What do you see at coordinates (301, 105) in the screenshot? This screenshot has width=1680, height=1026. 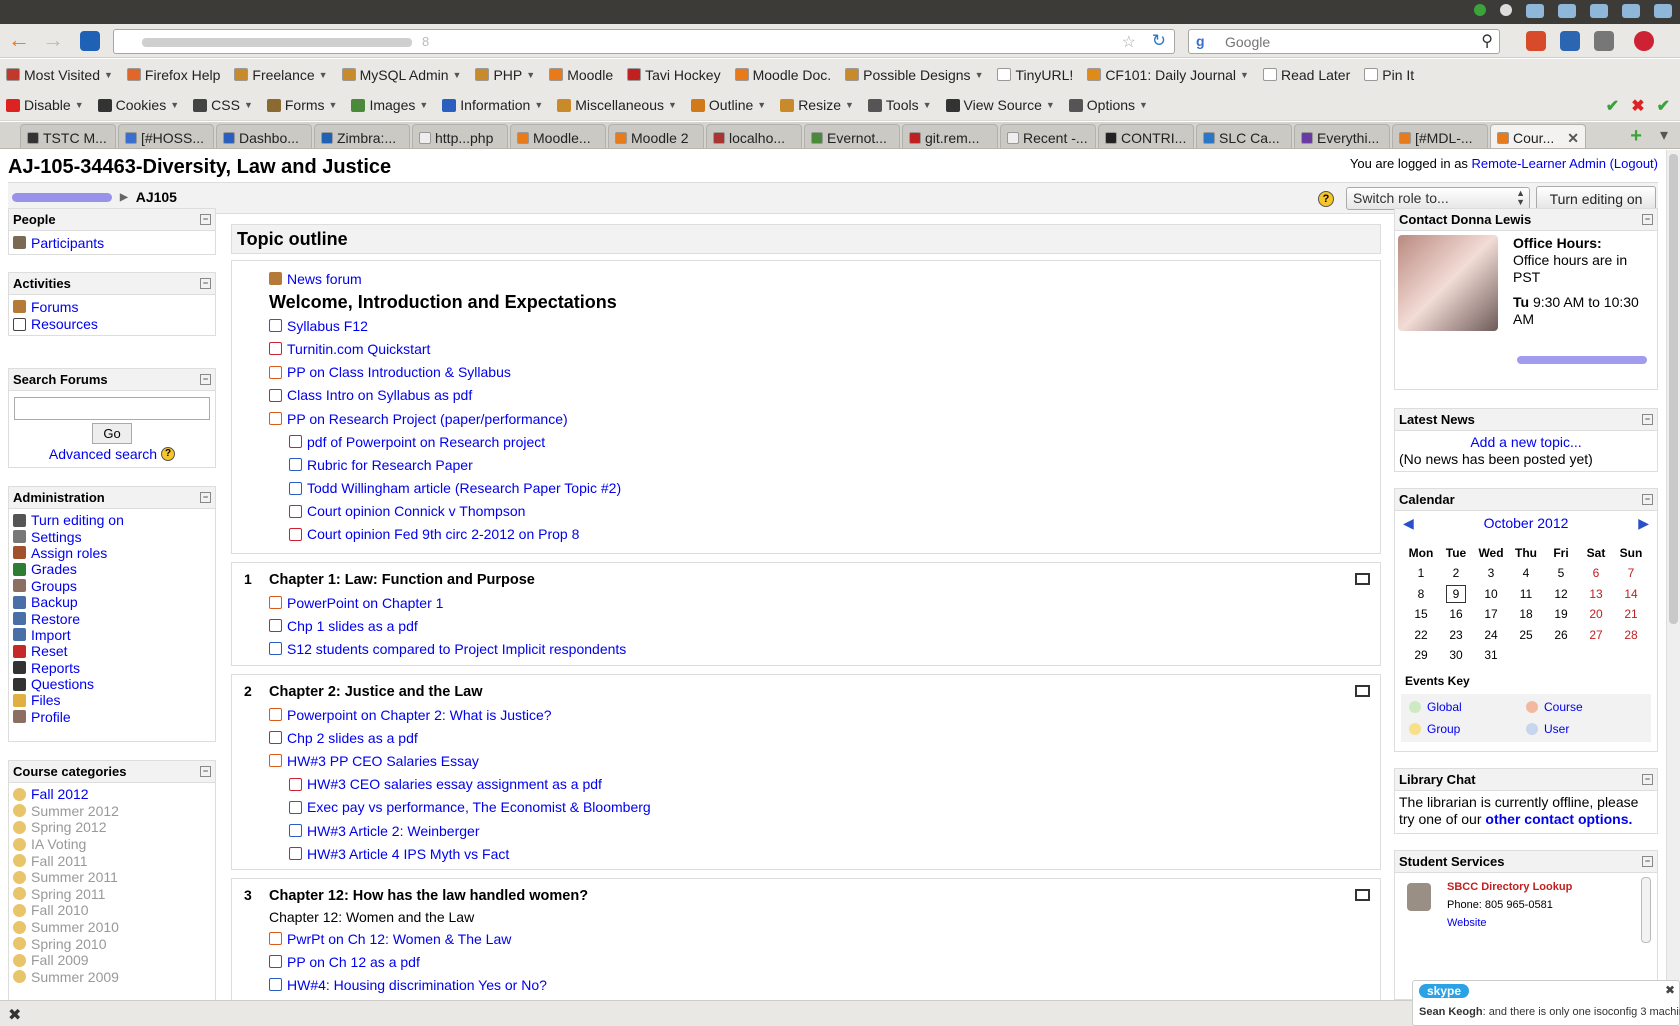 I see `webdev-forms: Forms ▼` at bounding box center [301, 105].